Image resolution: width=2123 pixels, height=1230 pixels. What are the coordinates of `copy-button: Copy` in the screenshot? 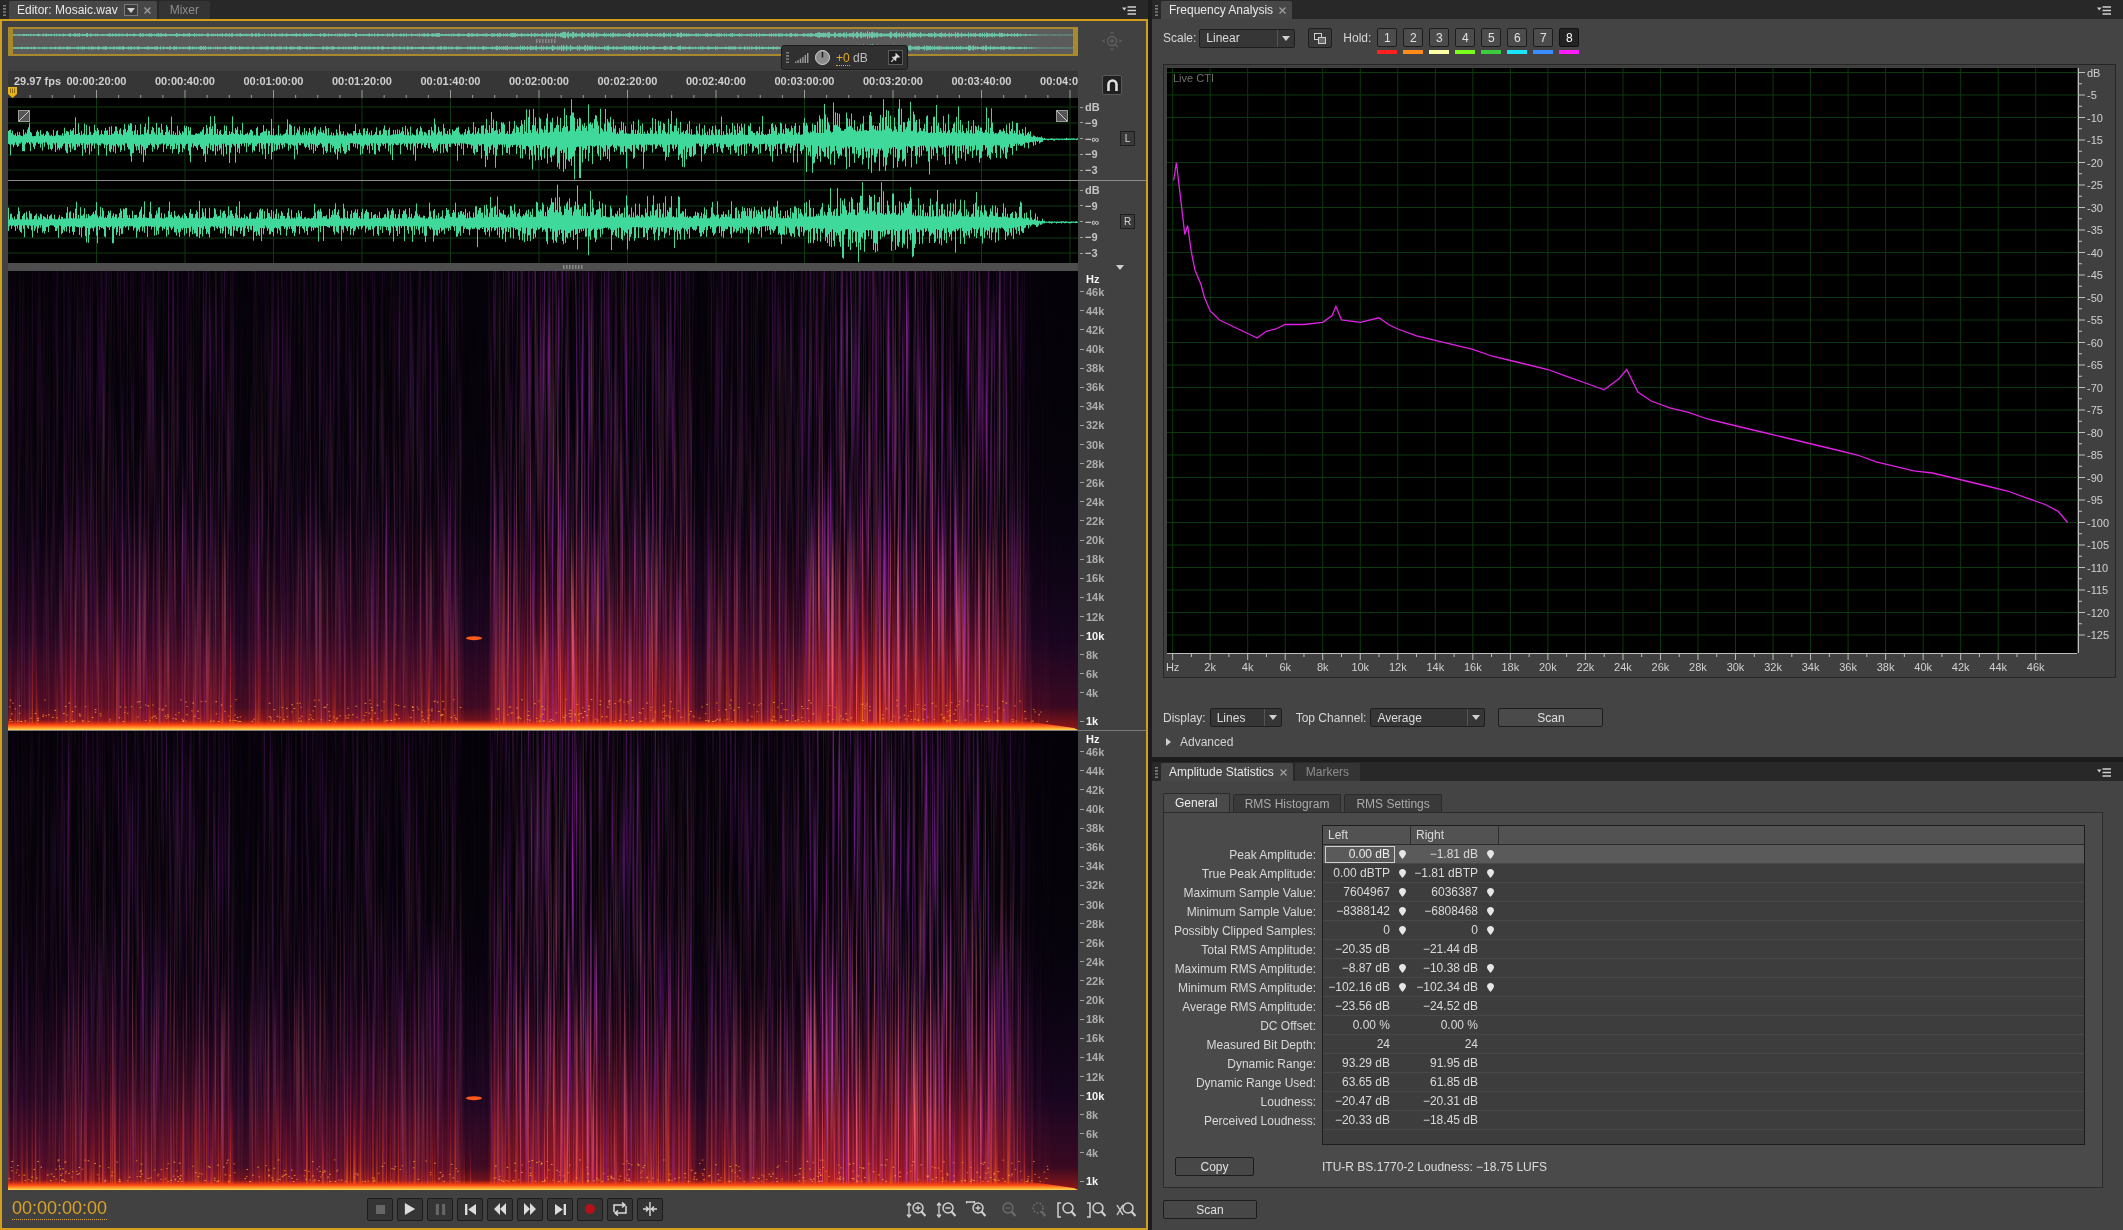 It's located at (1214, 1166).